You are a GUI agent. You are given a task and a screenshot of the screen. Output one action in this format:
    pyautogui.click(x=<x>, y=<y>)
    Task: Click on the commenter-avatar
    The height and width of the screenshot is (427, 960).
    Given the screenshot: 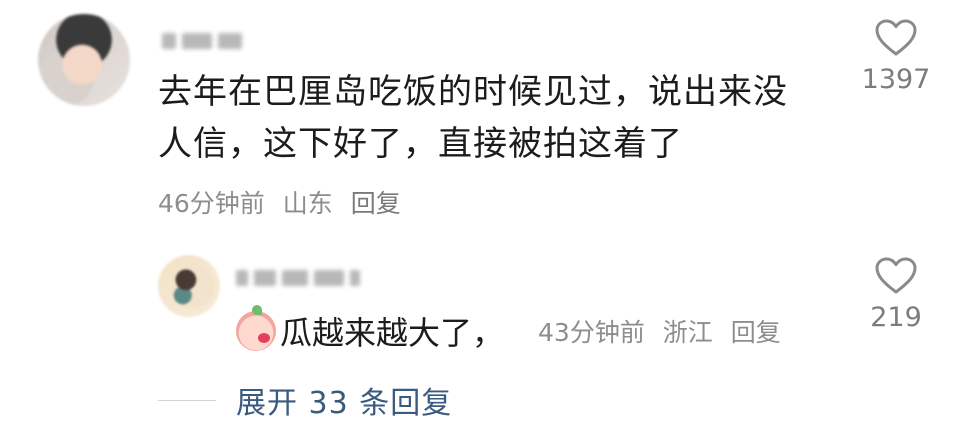 What is the action you would take?
    pyautogui.click(x=84, y=60)
    